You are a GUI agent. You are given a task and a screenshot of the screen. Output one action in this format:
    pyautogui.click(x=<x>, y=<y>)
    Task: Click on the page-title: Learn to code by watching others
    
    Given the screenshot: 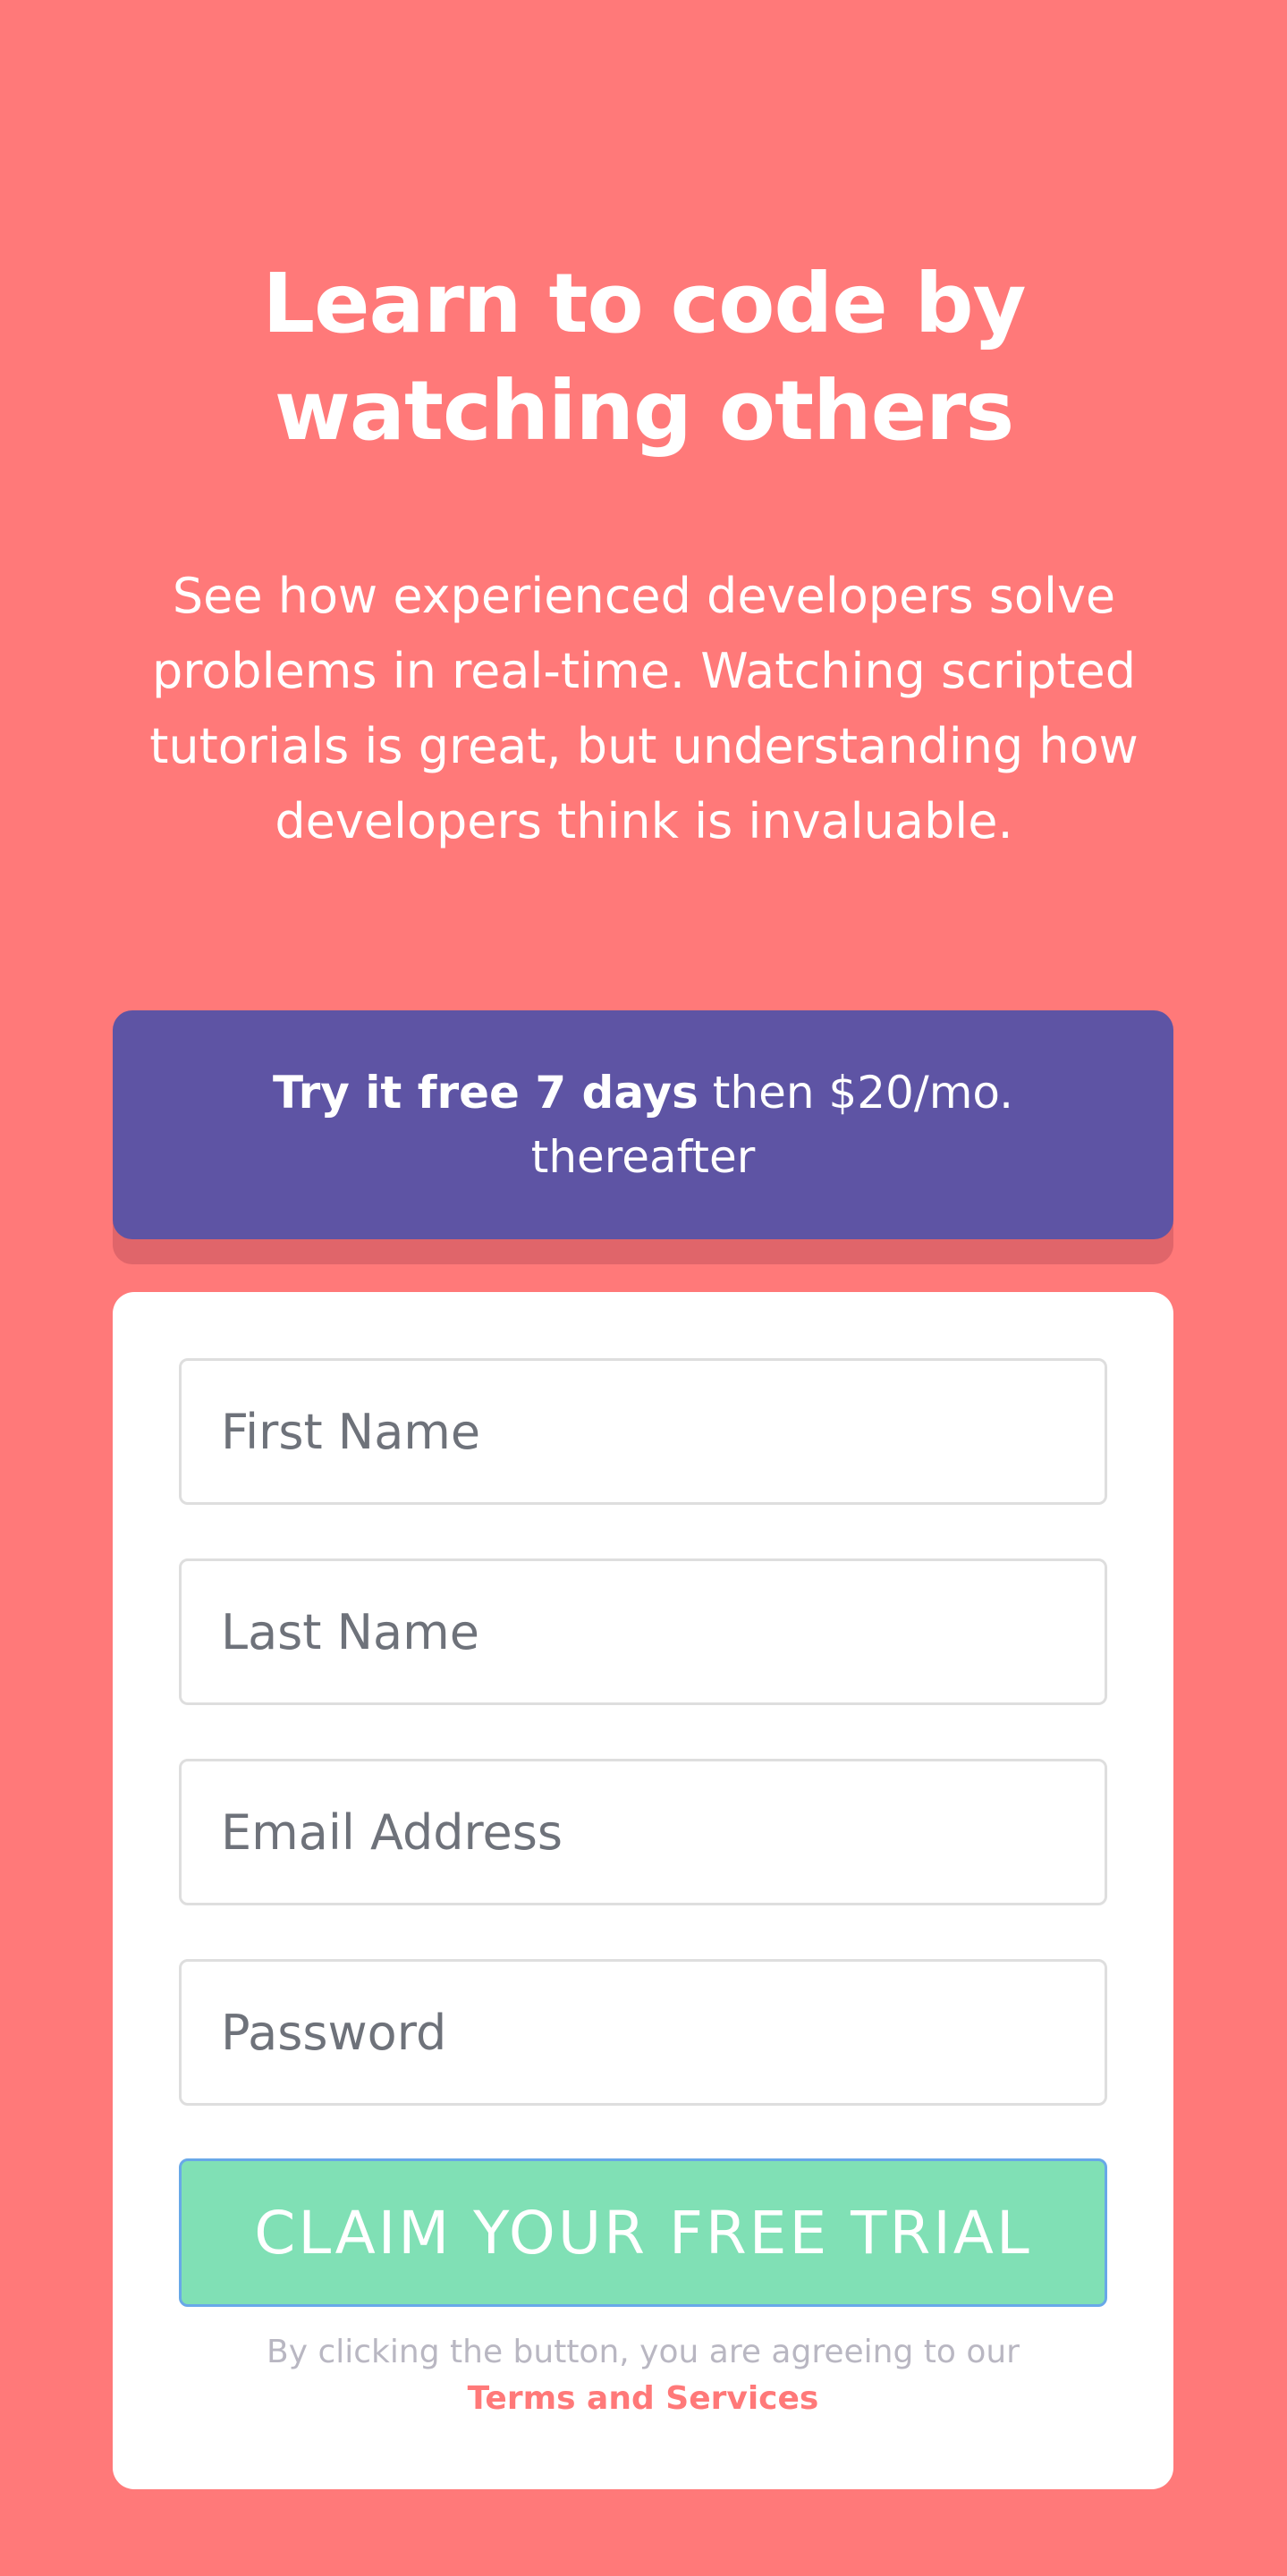 What is the action you would take?
    pyautogui.click(x=644, y=357)
    